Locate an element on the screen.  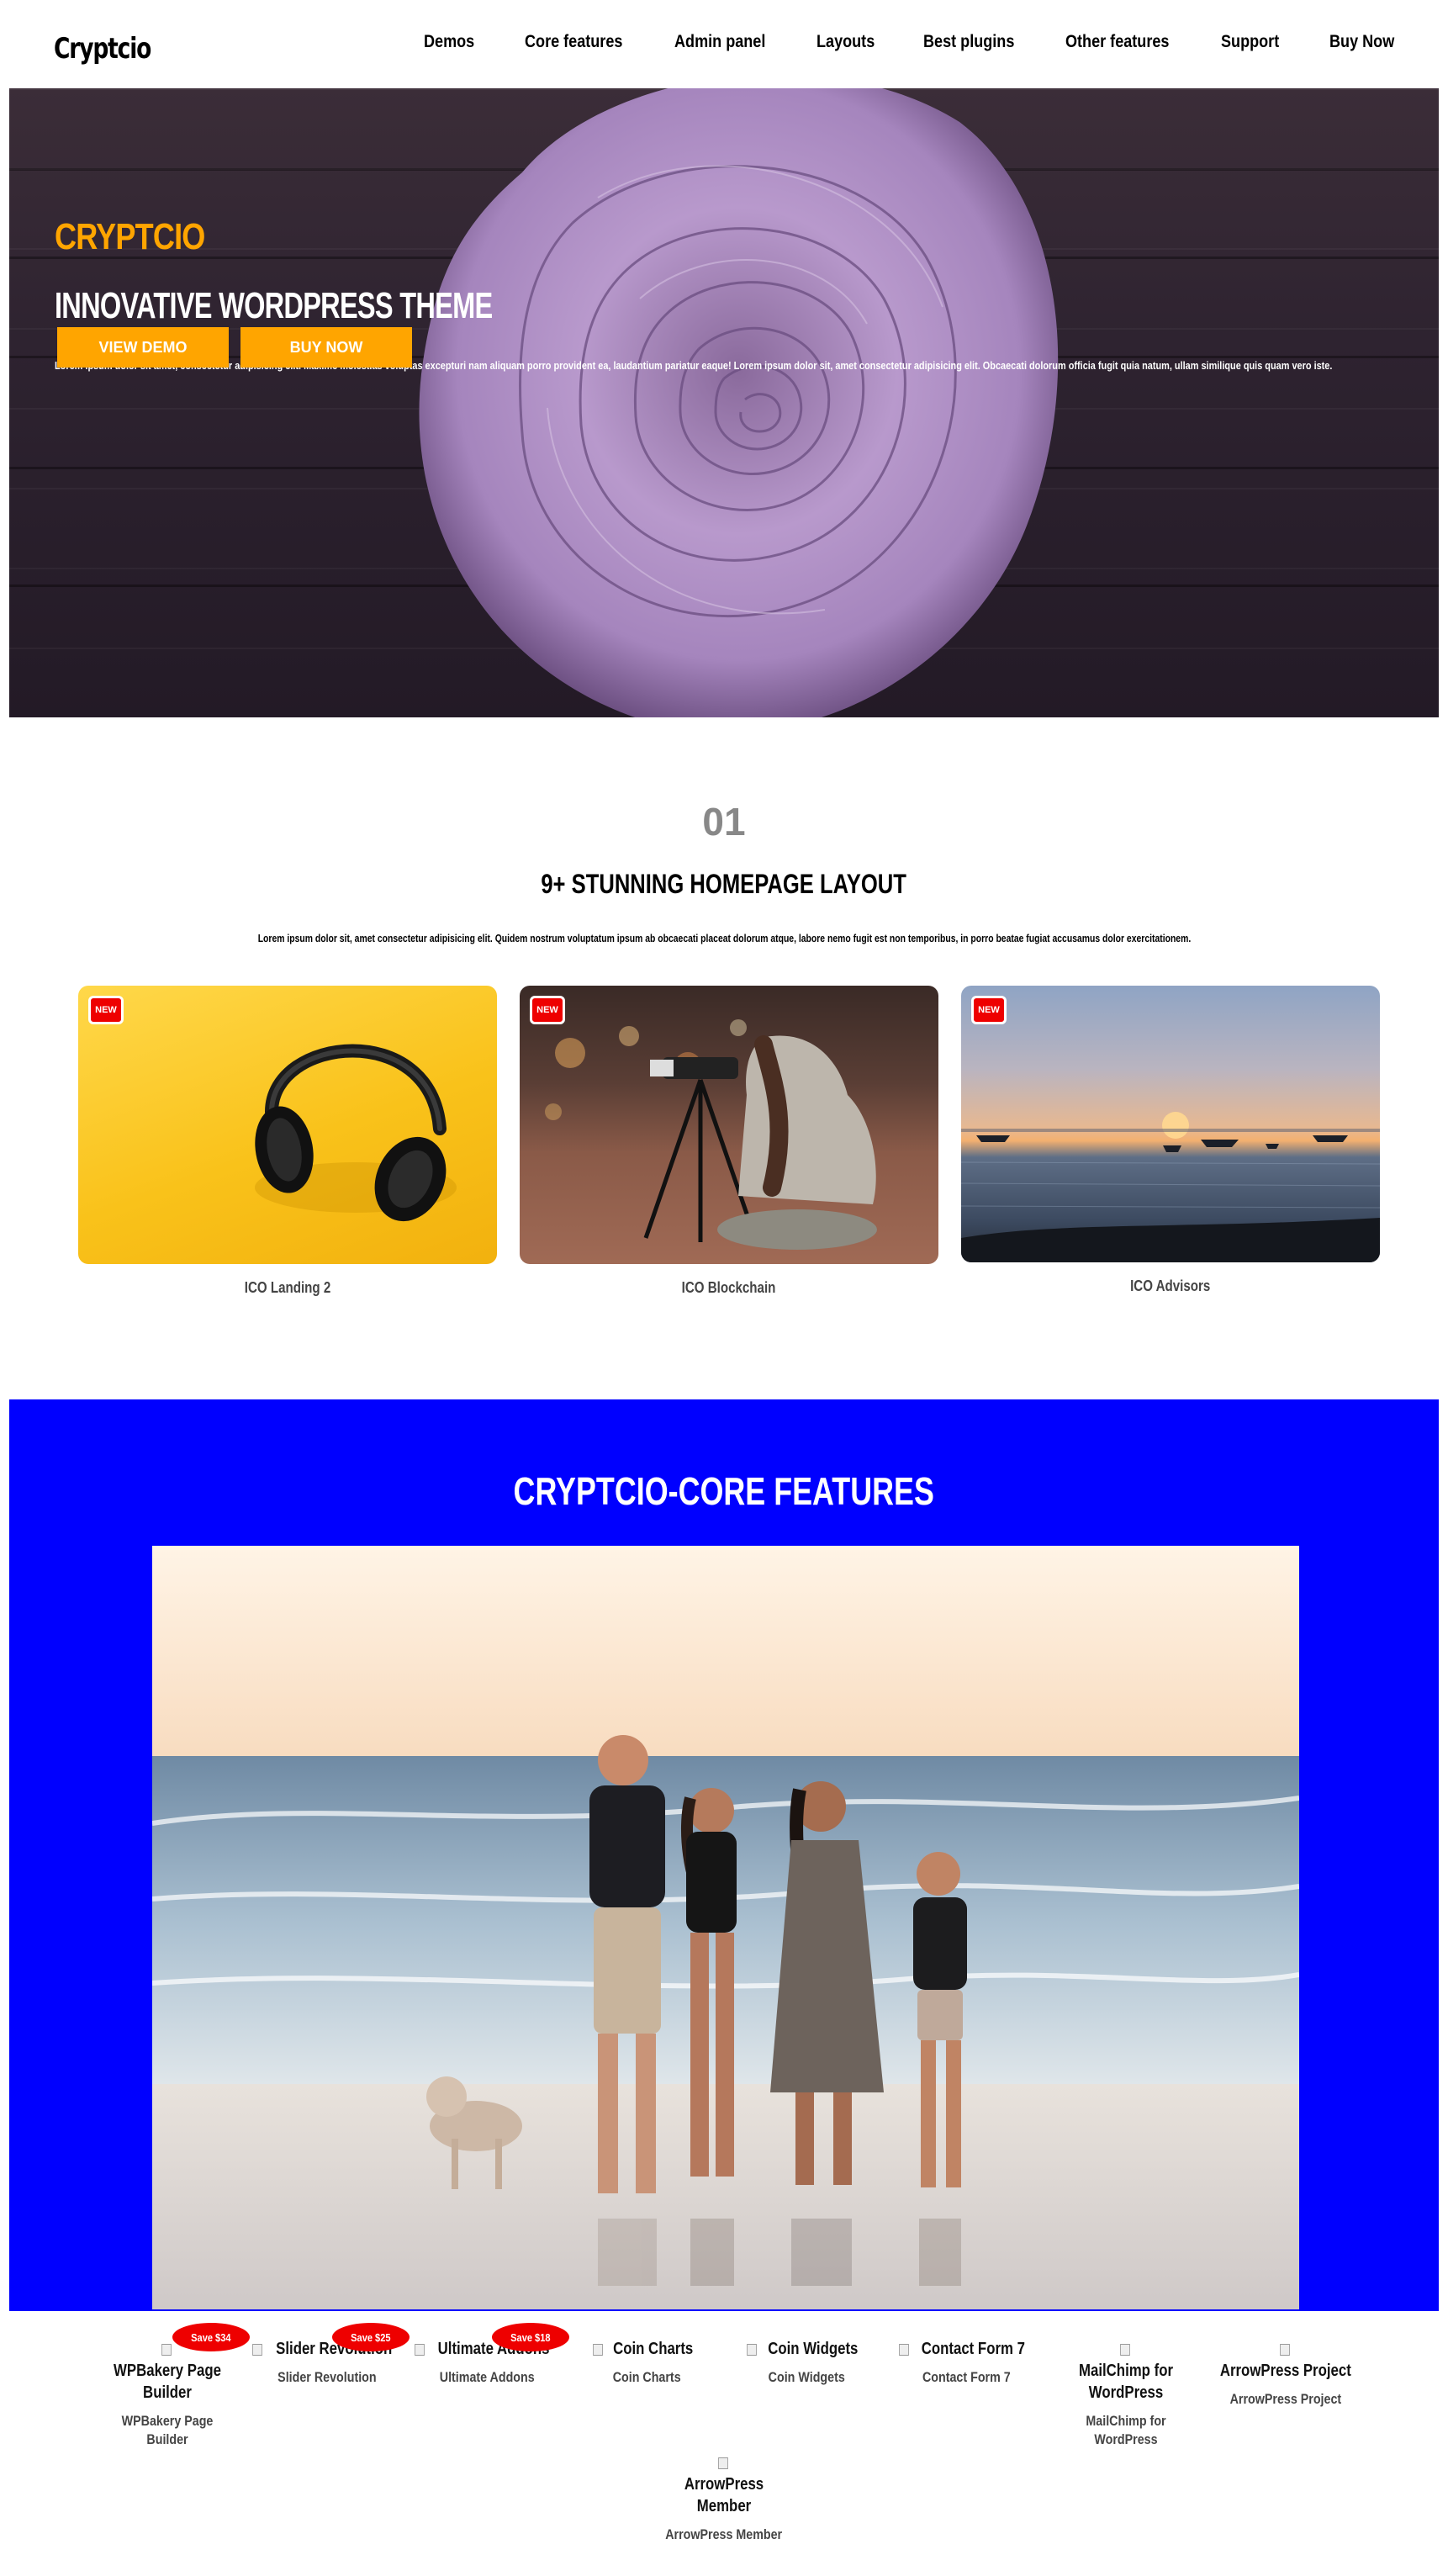
plugin-image: Coin Widgets is located at coordinates (806, 2349).